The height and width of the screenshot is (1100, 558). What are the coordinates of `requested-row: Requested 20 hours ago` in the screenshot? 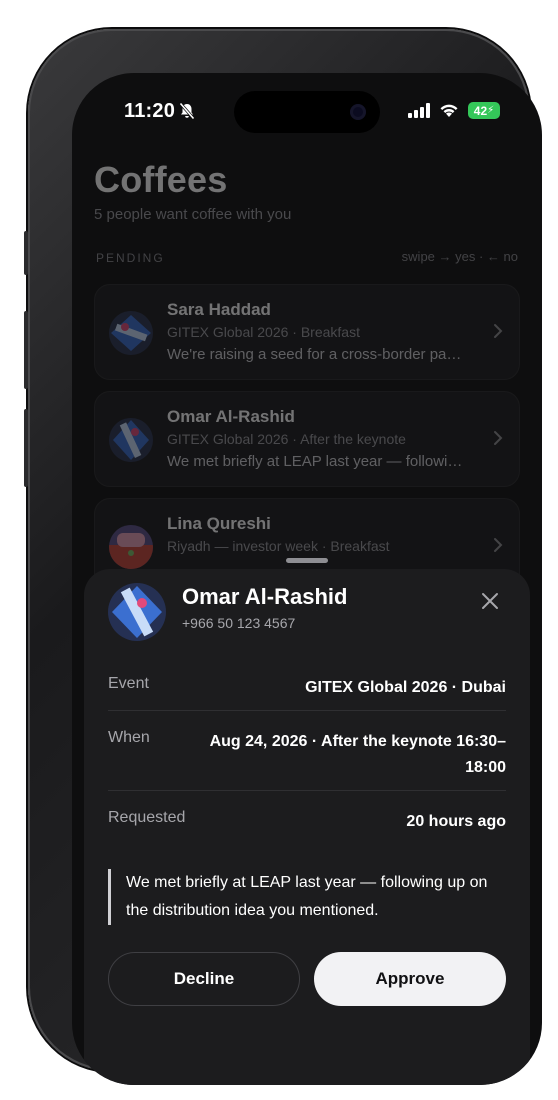 It's located at (307, 822).